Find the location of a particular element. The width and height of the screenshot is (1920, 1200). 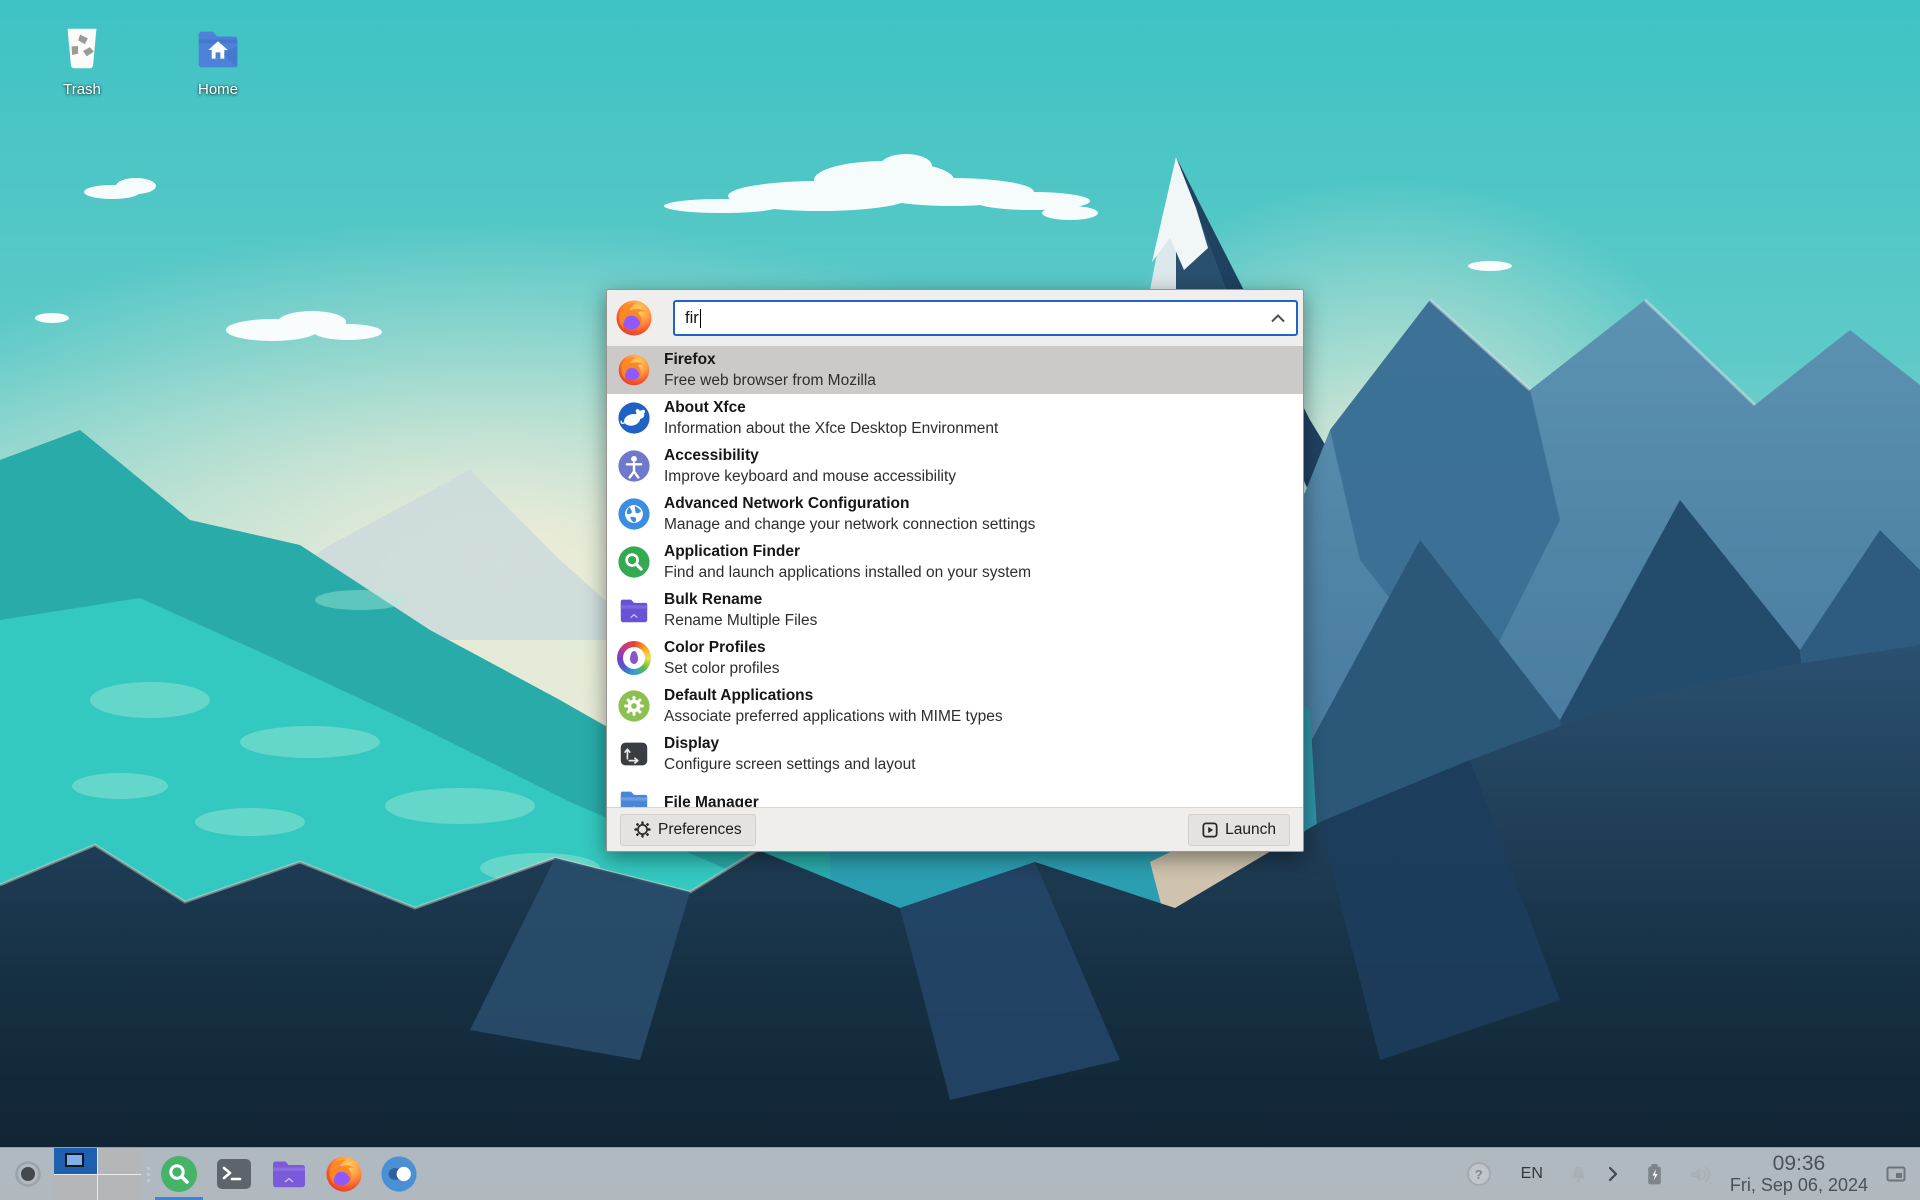

text-caret is located at coordinates (700, 318).